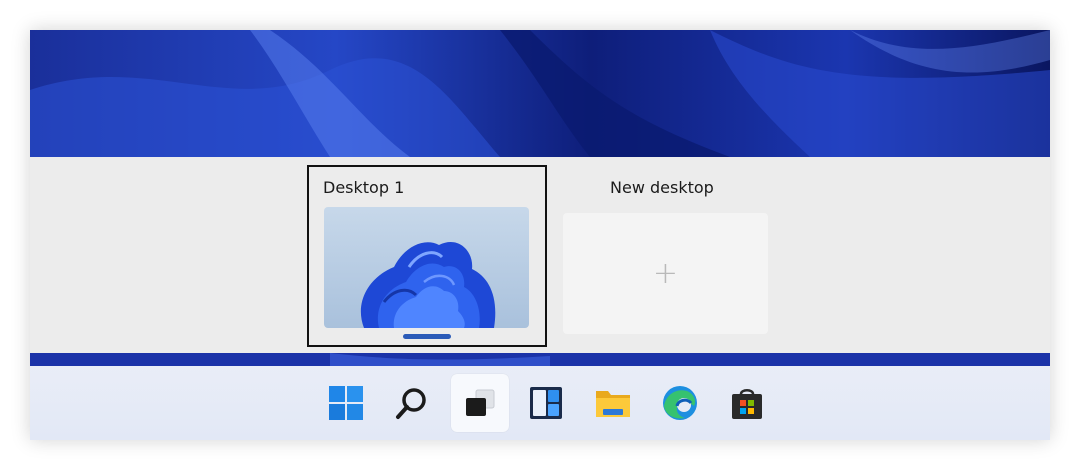  I want to click on widgets-icon, so click(546, 403).